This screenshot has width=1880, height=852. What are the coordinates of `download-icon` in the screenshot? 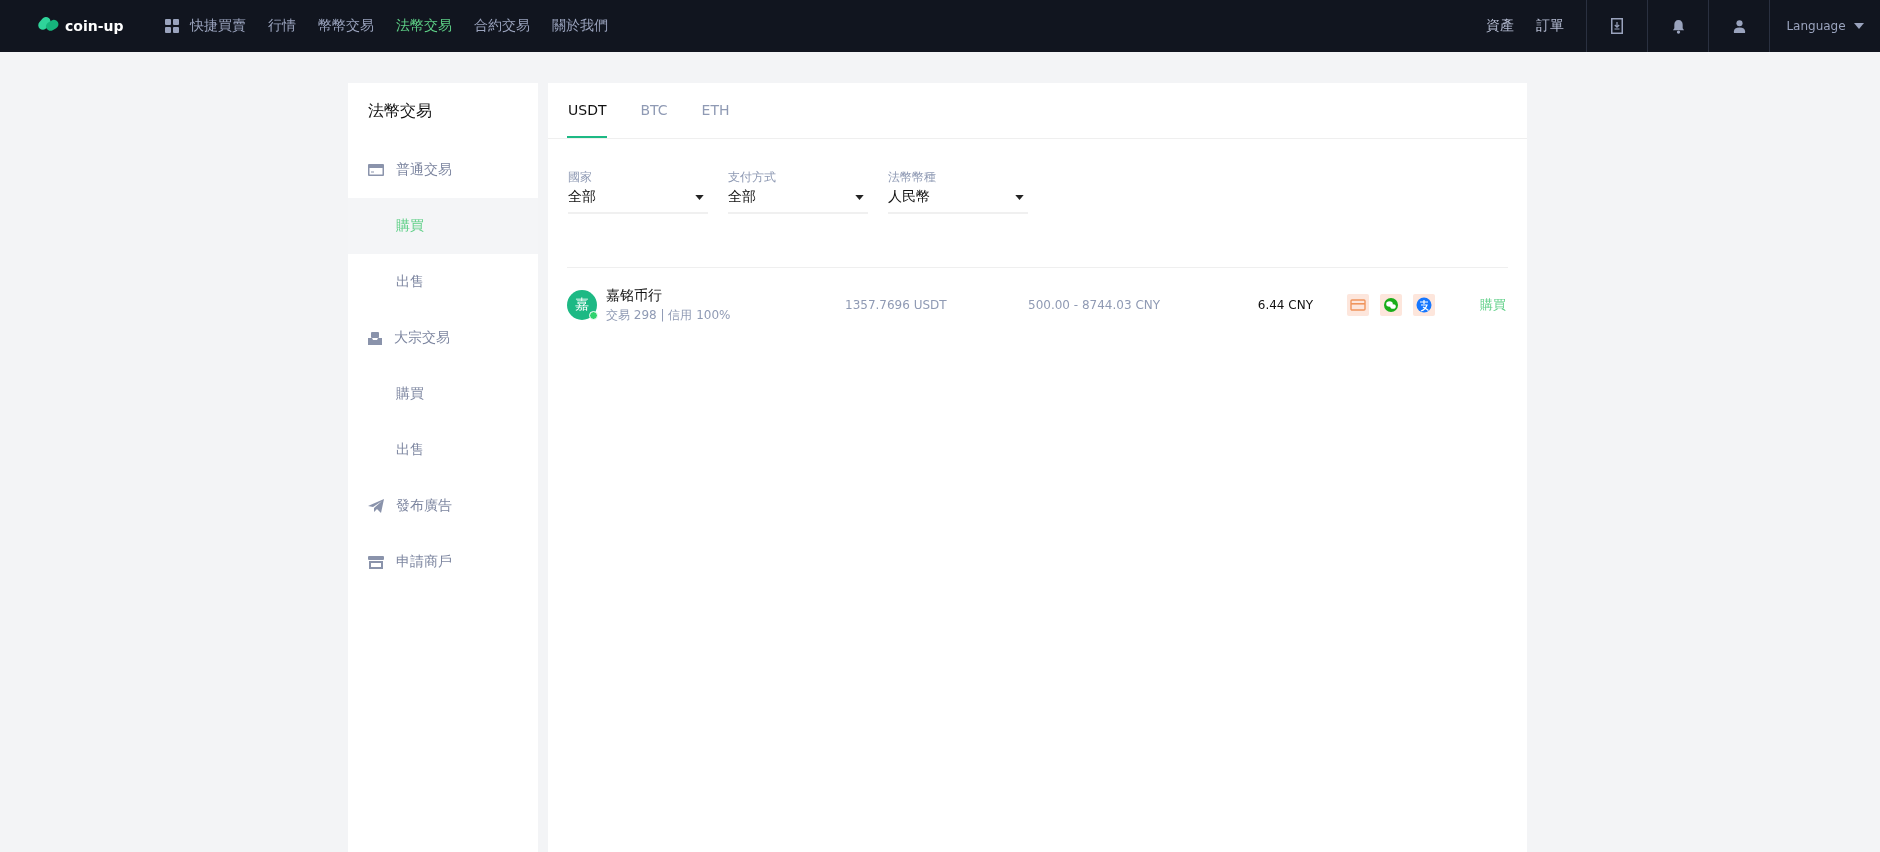 It's located at (1617, 26).